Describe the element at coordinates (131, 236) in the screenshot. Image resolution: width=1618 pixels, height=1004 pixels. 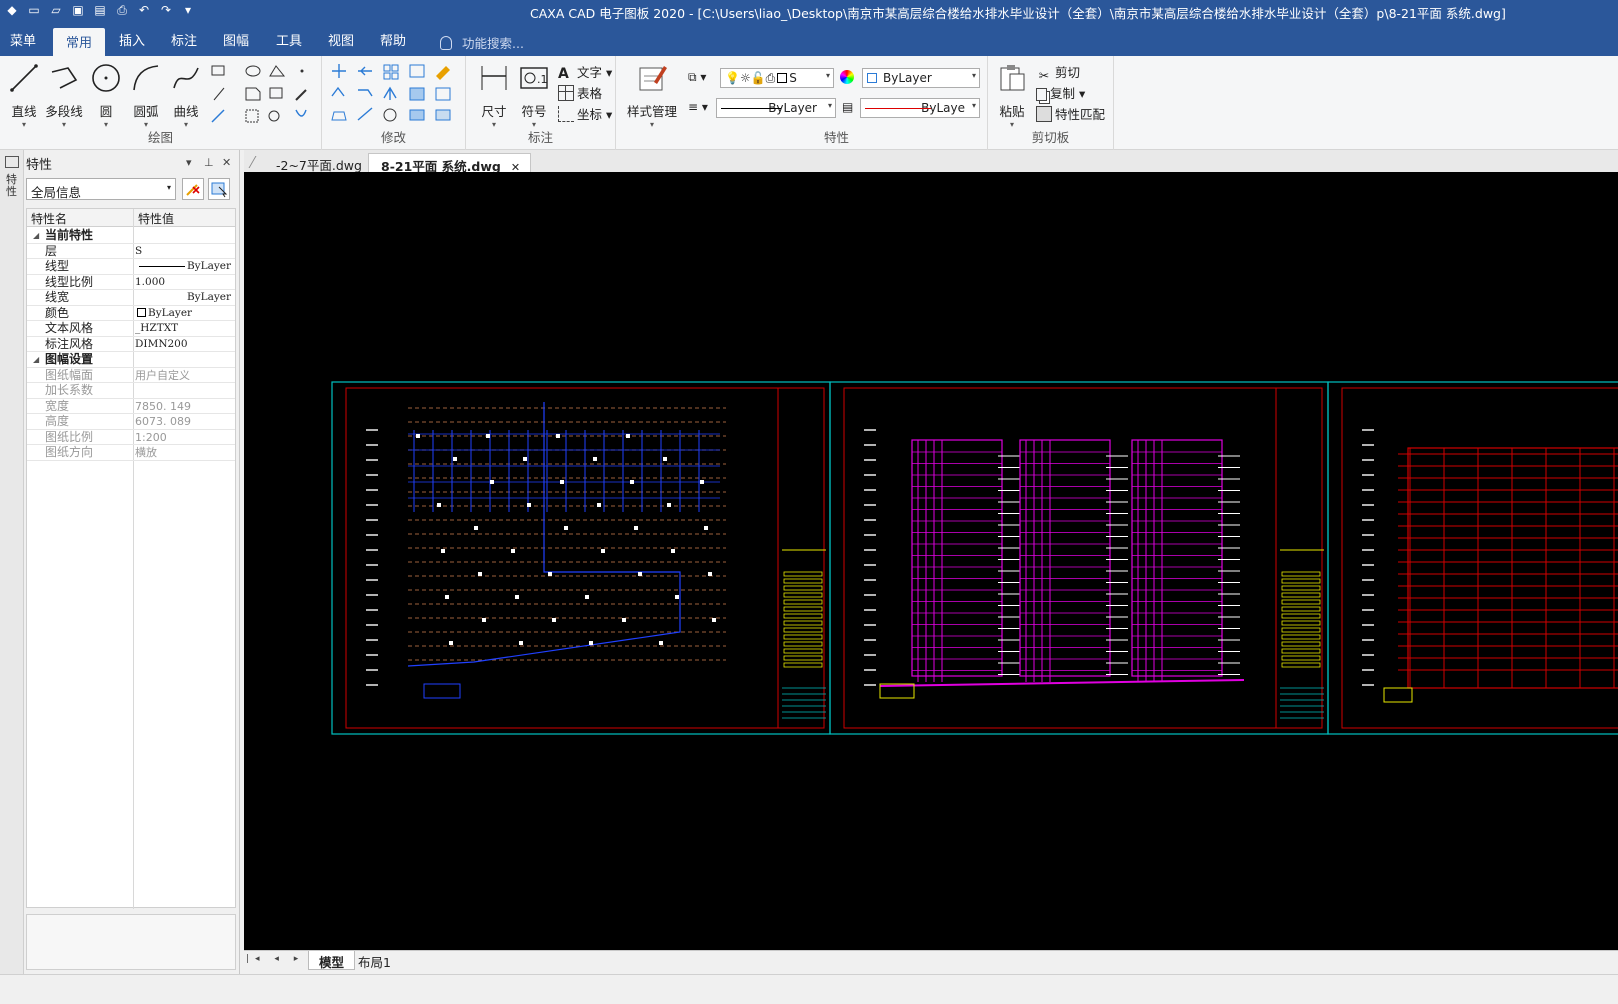
I see `property-category: ◢ 当前特性` at that location.